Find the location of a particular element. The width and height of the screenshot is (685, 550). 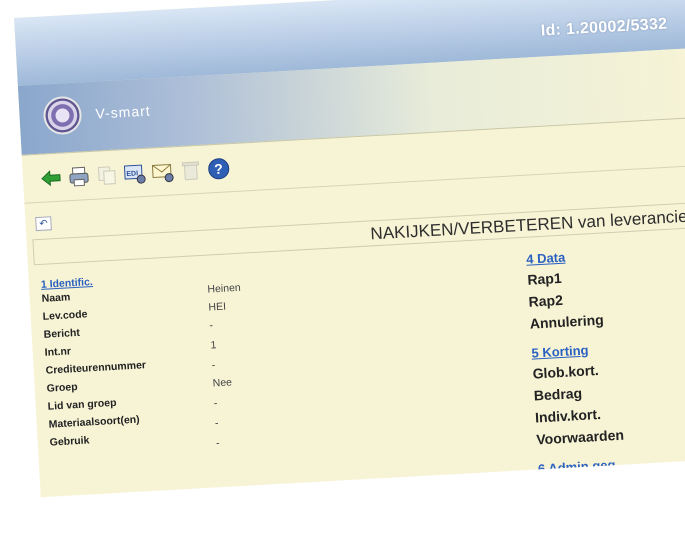

field-value-gebruik: - is located at coordinates (217, 443).